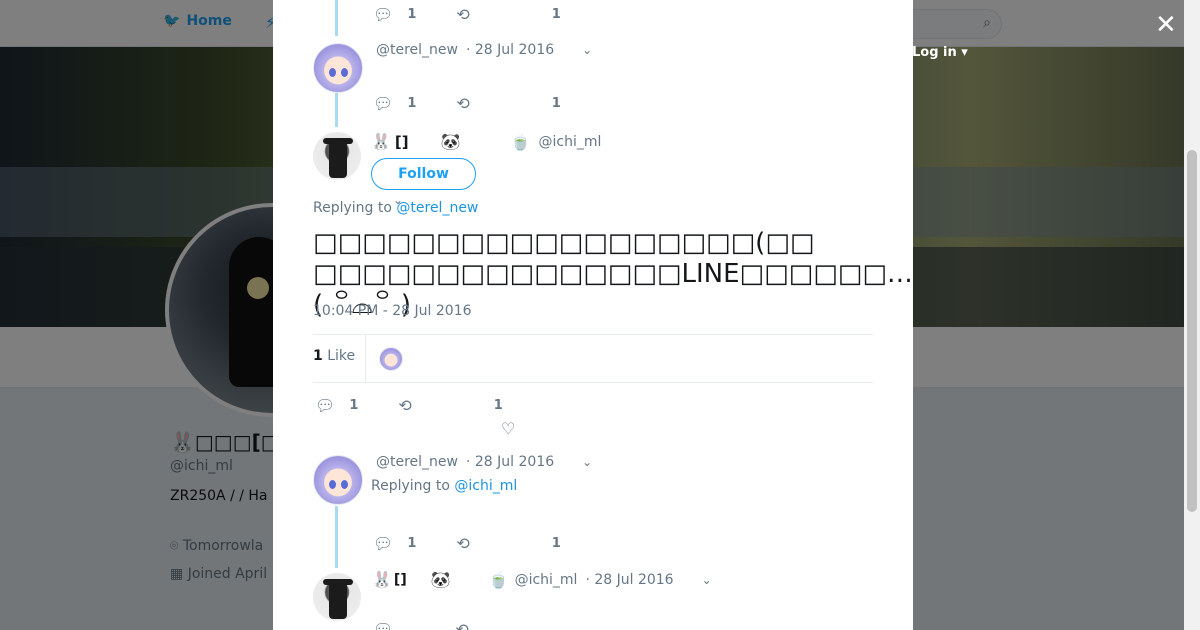 The image size is (1200, 630). What do you see at coordinates (1166, 25) in the screenshot?
I see `close-icon: ✕` at bounding box center [1166, 25].